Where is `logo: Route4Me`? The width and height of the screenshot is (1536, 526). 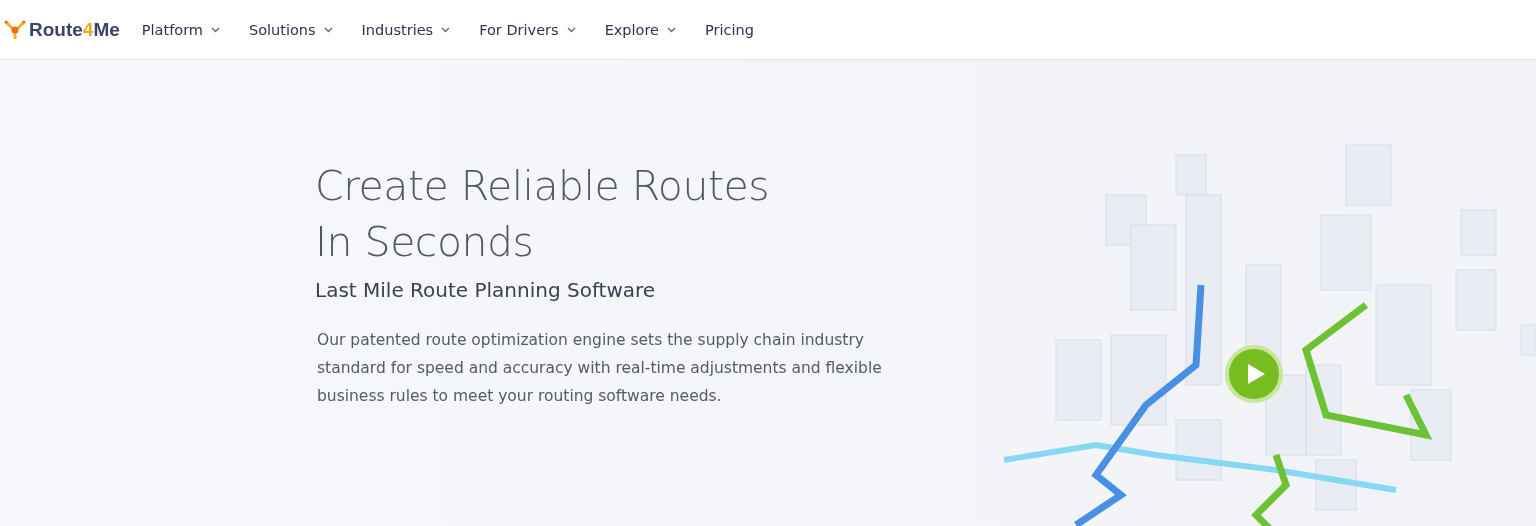 logo: Route4Me is located at coordinates (62, 29).